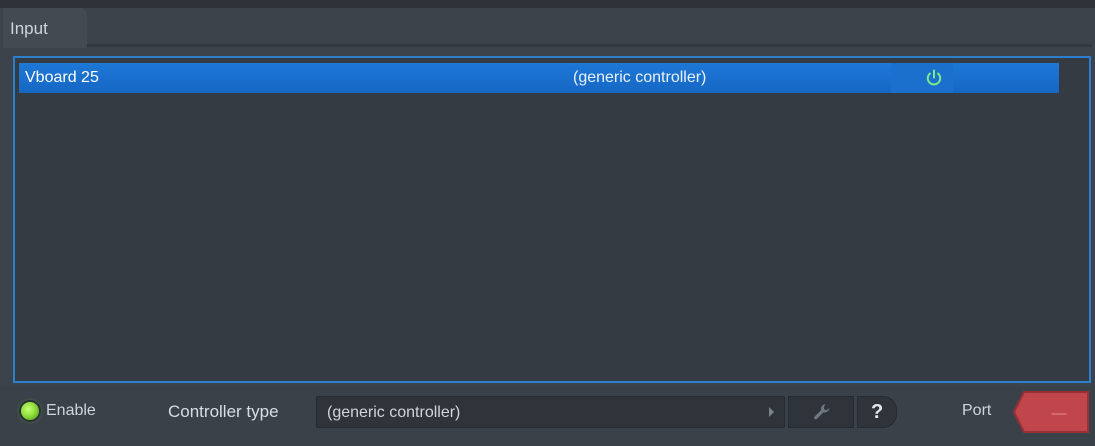 The image size is (1095, 446). What do you see at coordinates (589, 45) in the screenshot?
I see `tab-bar-divider` at bounding box center [589, 45].